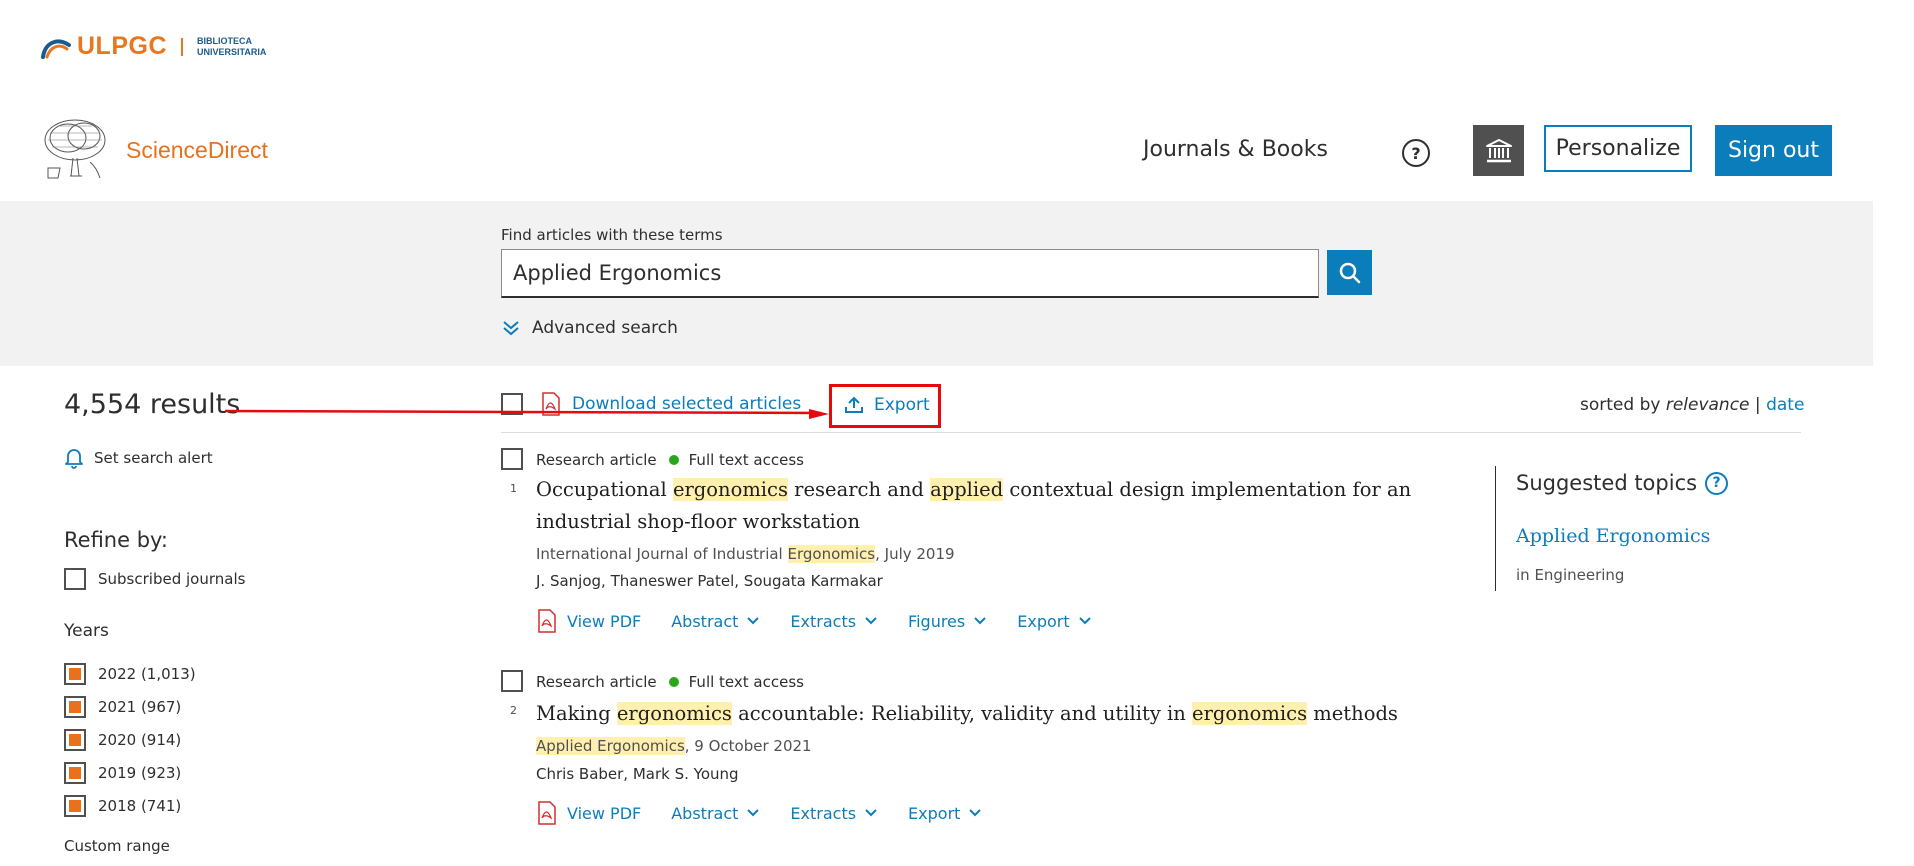 The height and width of the screenshot is (866, 1914). I want to click on topic-category: in Engineering, so click(1570, 575).